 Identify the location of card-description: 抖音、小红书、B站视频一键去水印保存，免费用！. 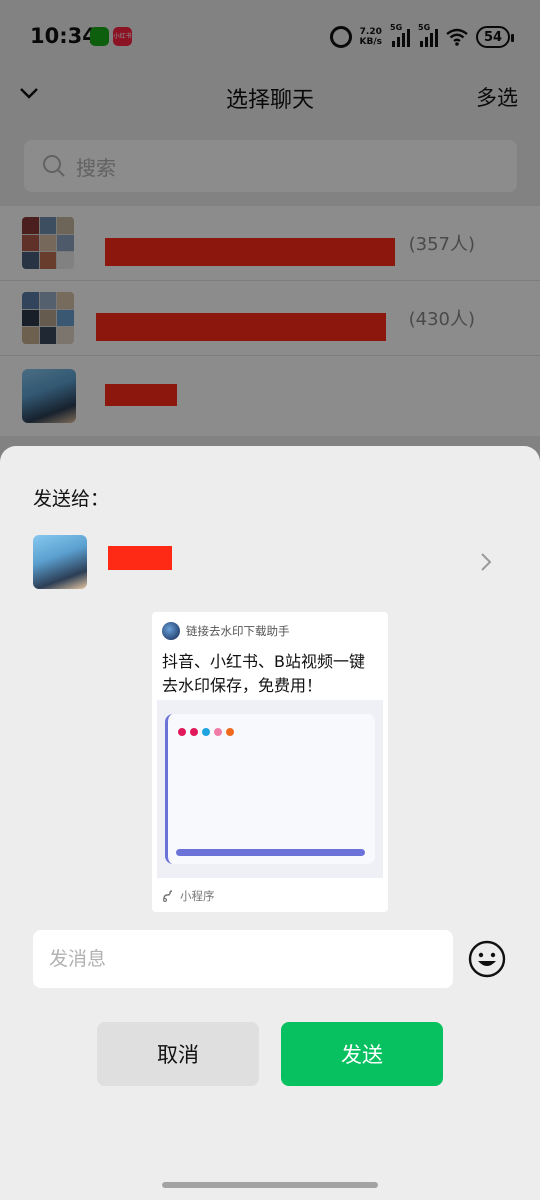
(263, 673).